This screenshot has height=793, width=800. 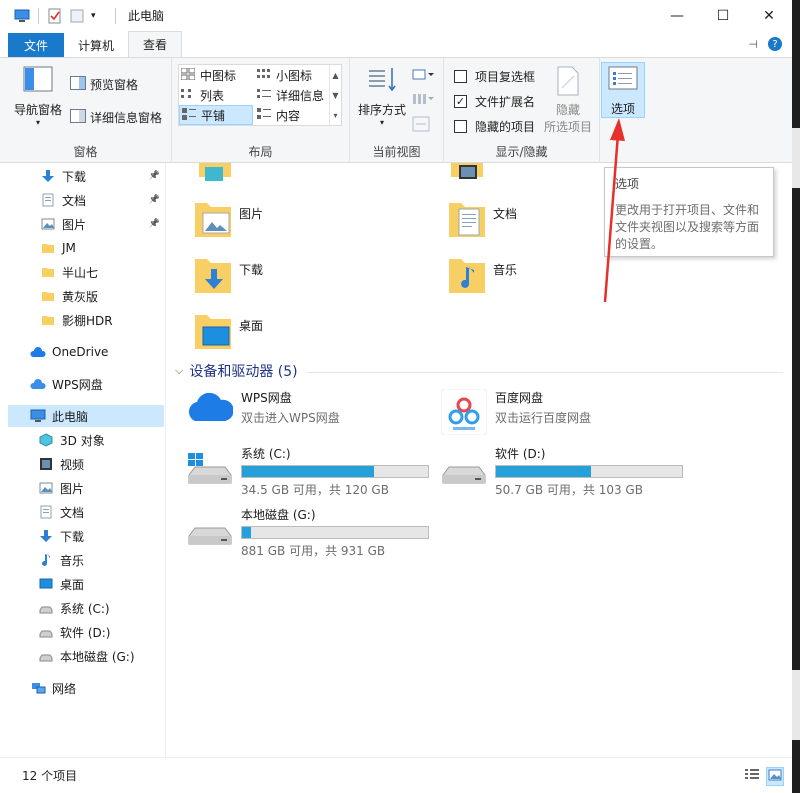 I want to click on drive-g: 本地磁盘 (G:) 881 GB 可用，共 931 GB, so click(x=308, y=532).